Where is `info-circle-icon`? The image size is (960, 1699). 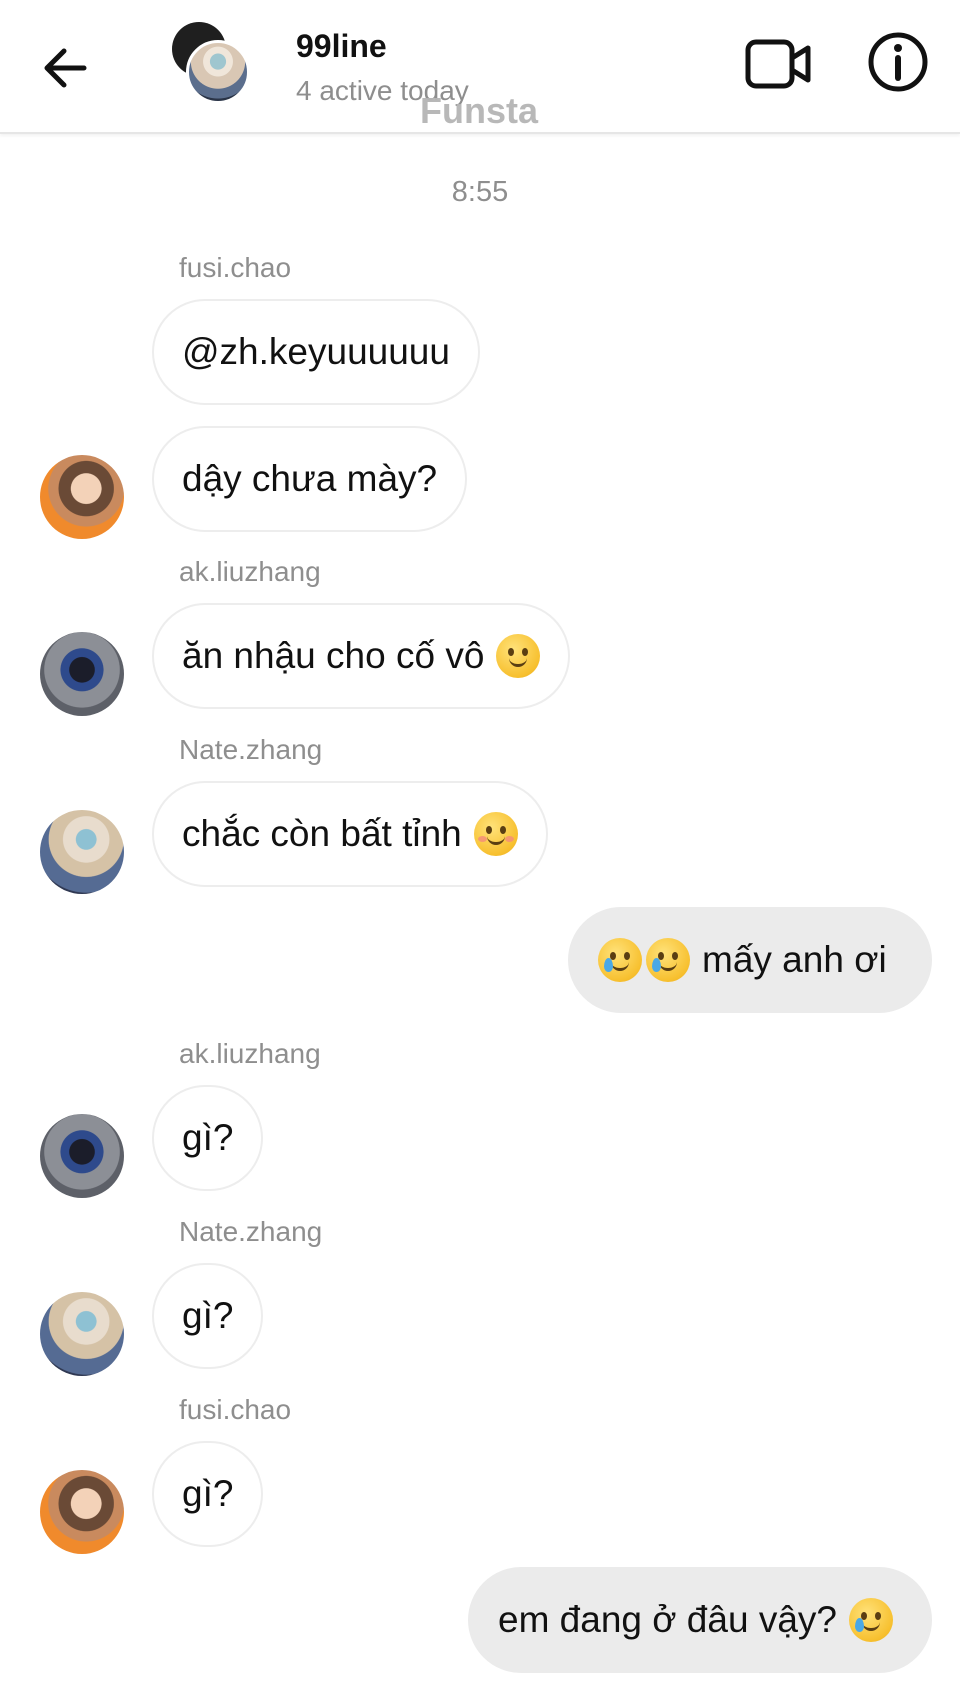 info-circle-icon is located at coordinates (898, 62).